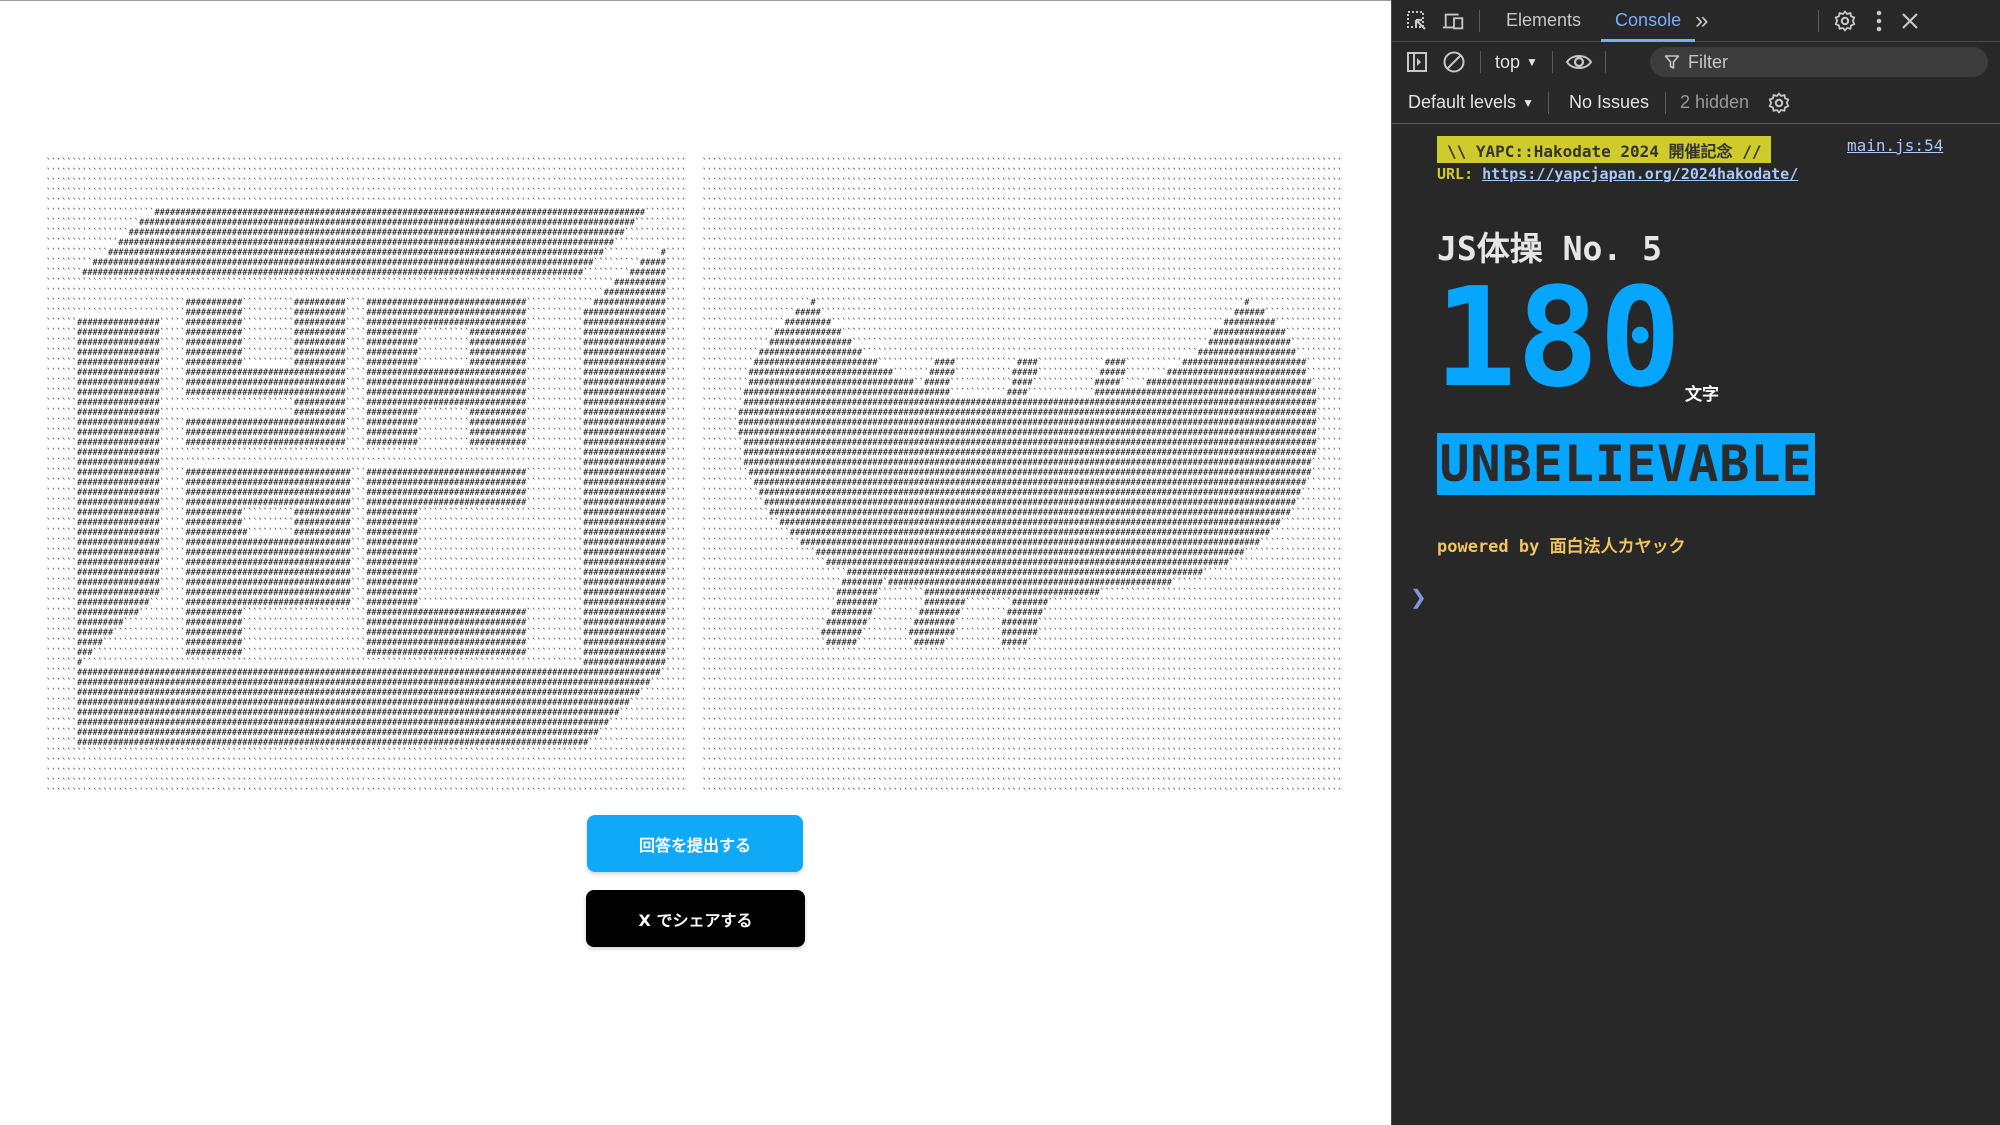 The height and width of the screenshot is (1125, 2000). Describe the element at coordinates (1462, 102) in the screenshot. I see `log-levels-value: Default levels` at that location.